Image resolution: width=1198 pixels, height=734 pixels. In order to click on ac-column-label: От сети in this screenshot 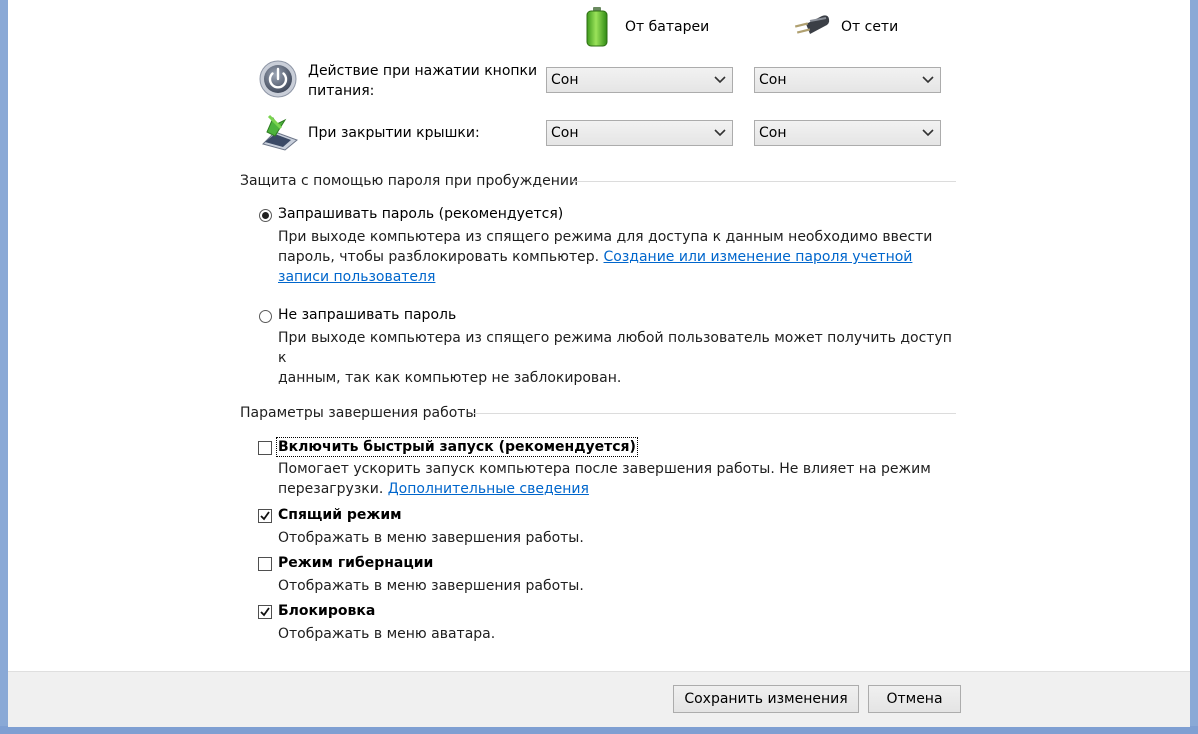, I will do `click(870, 27)`.